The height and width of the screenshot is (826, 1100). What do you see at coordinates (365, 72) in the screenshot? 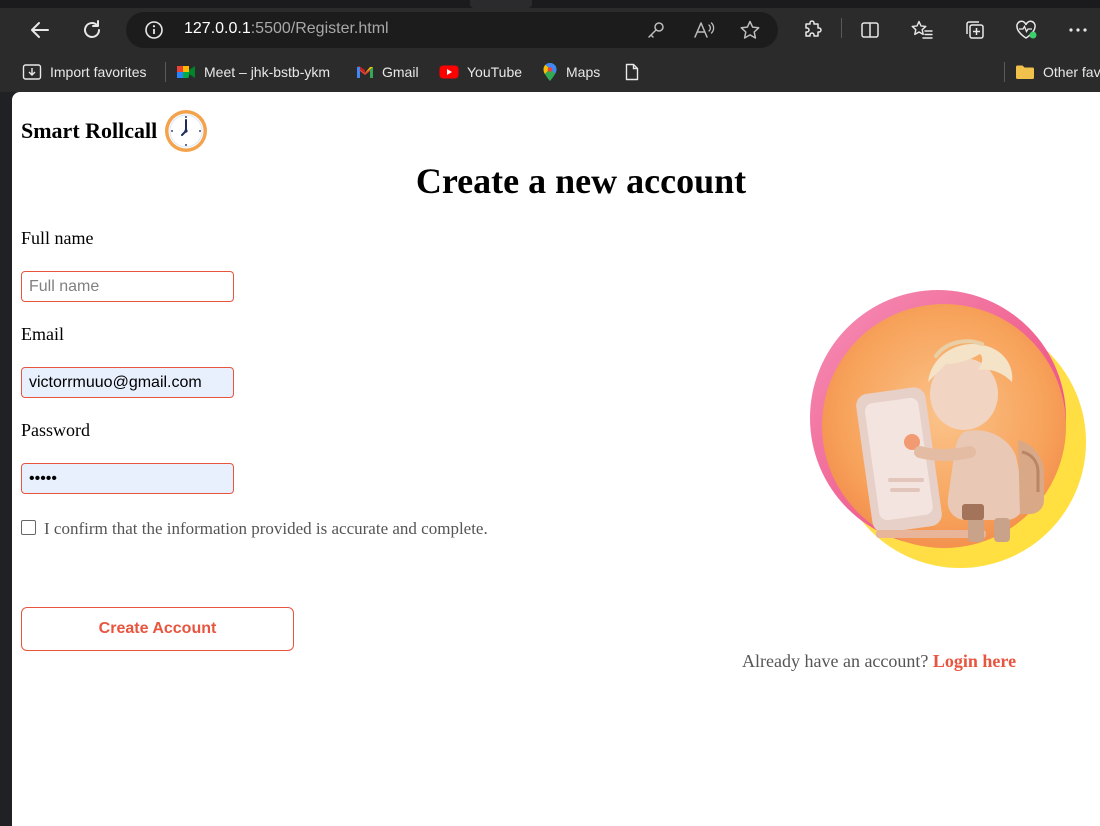
I see `gmail-icon` at bounding box center [365, 72].